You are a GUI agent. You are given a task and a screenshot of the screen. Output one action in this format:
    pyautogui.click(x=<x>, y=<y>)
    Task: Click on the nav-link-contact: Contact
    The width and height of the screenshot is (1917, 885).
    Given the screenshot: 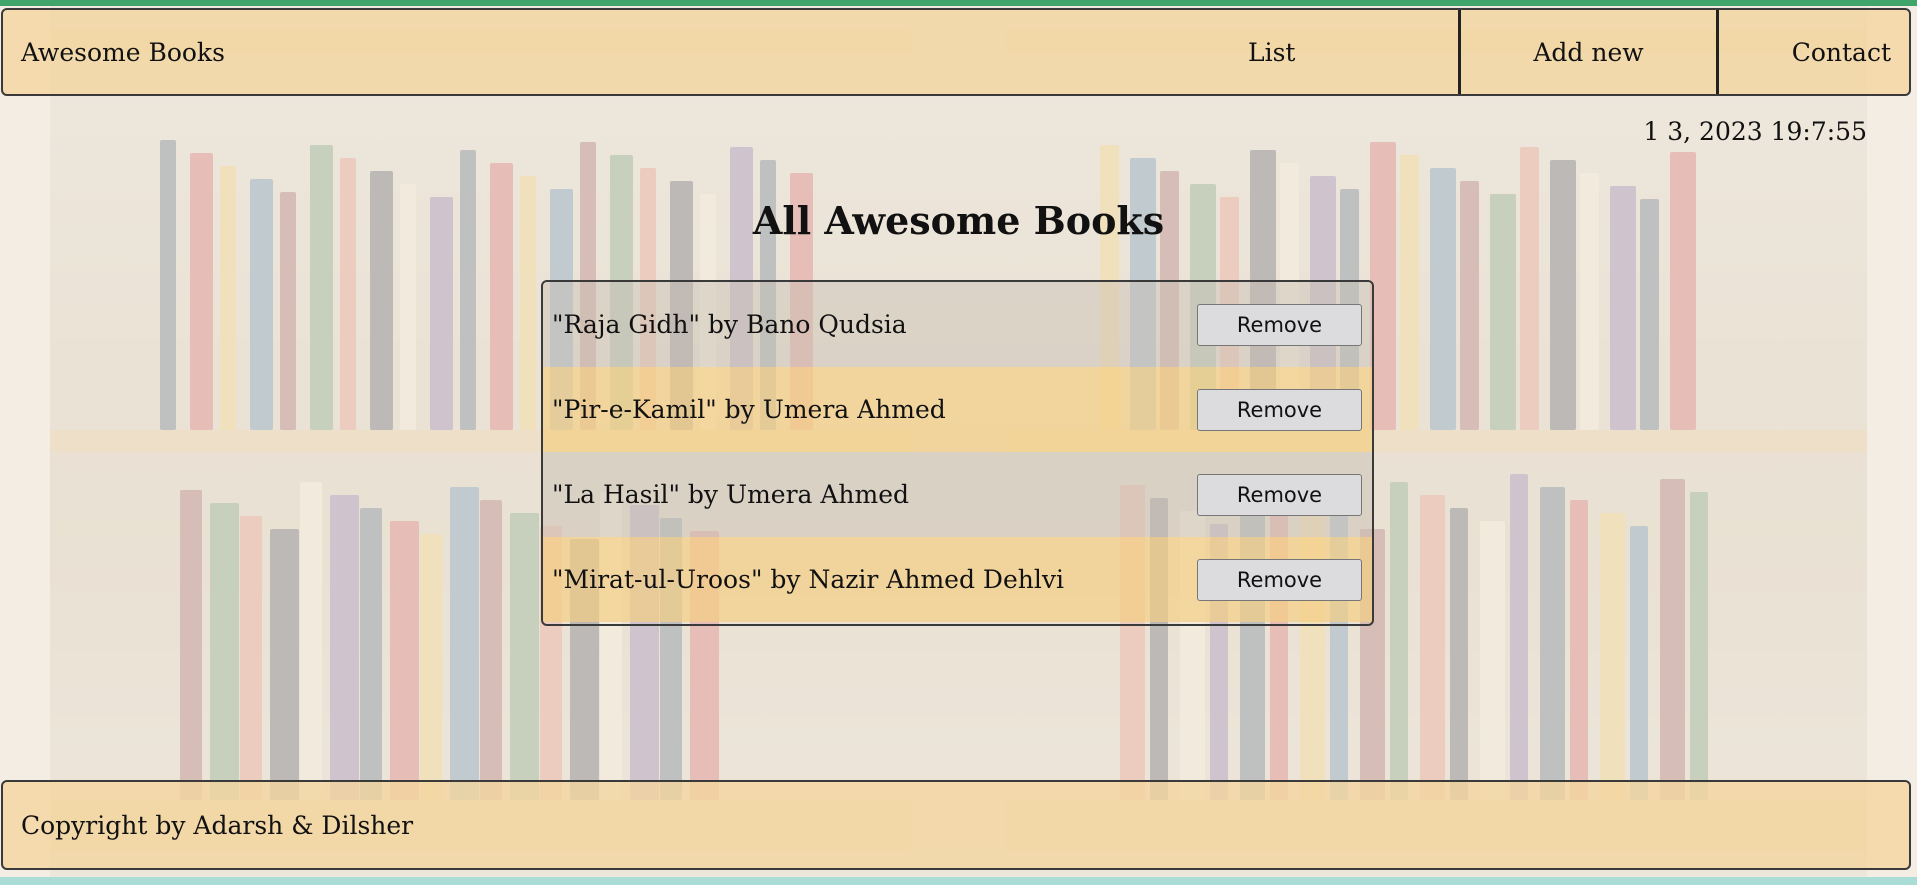 What is the action you would take?
    pyautogui.click(x=1814, y=52)
    